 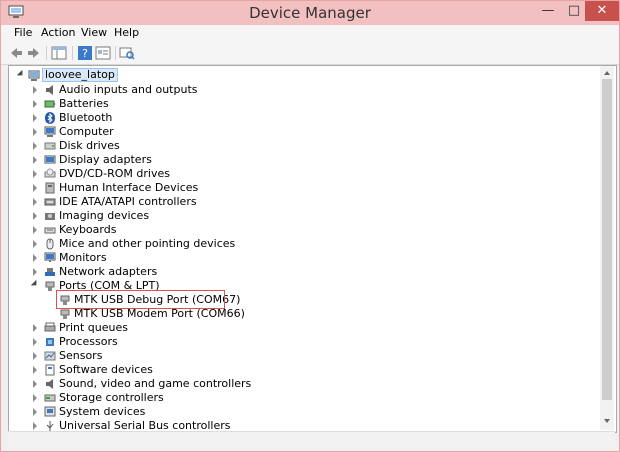 I want to click on tree-item-label: Audio inputs and outputs, so click(x=128, y=89).